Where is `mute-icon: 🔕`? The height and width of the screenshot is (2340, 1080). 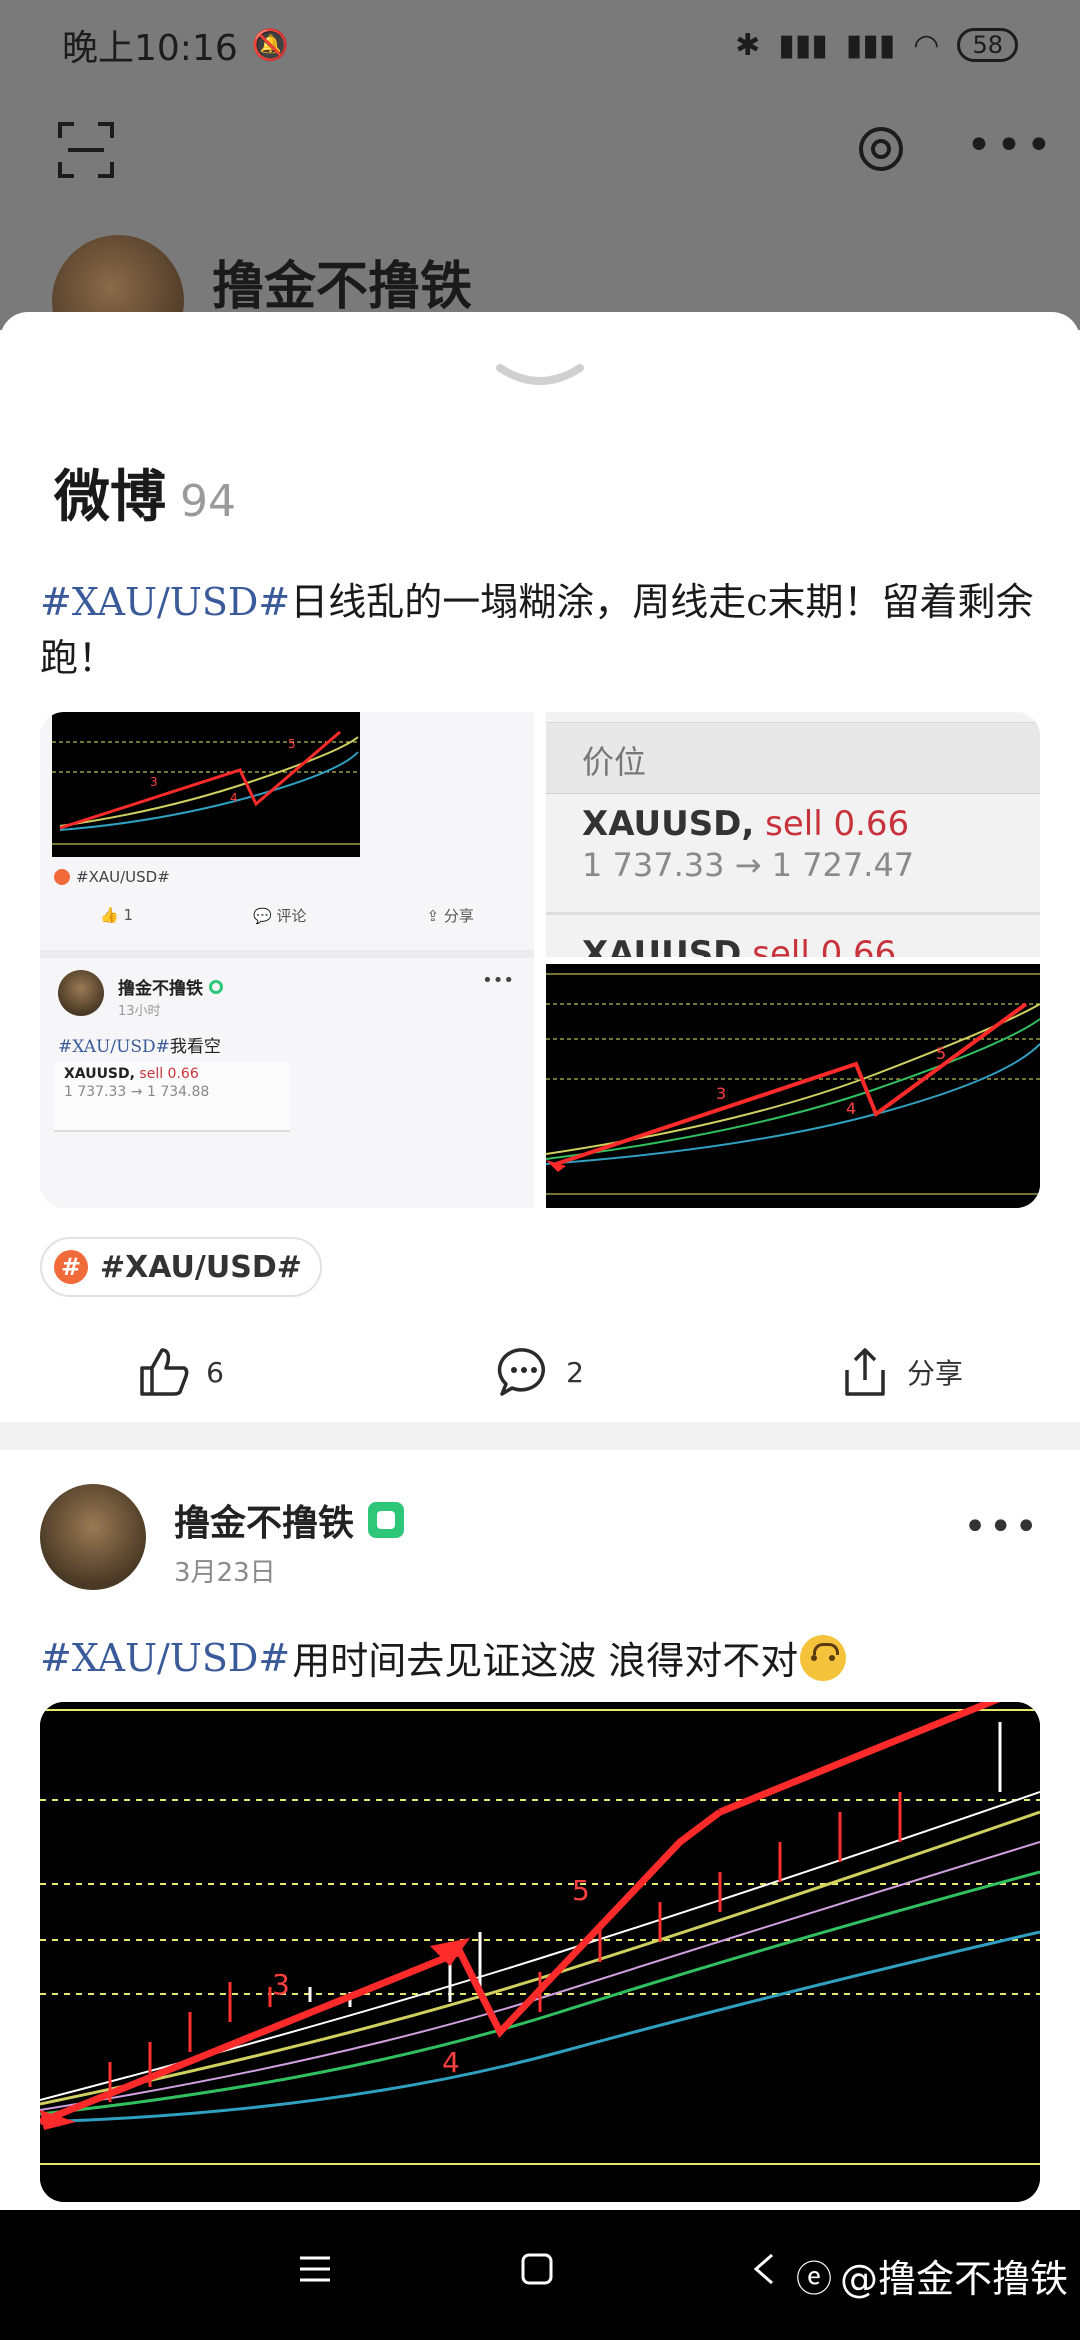 mute-icon: 🔕 is located at coordinates (270, 45).